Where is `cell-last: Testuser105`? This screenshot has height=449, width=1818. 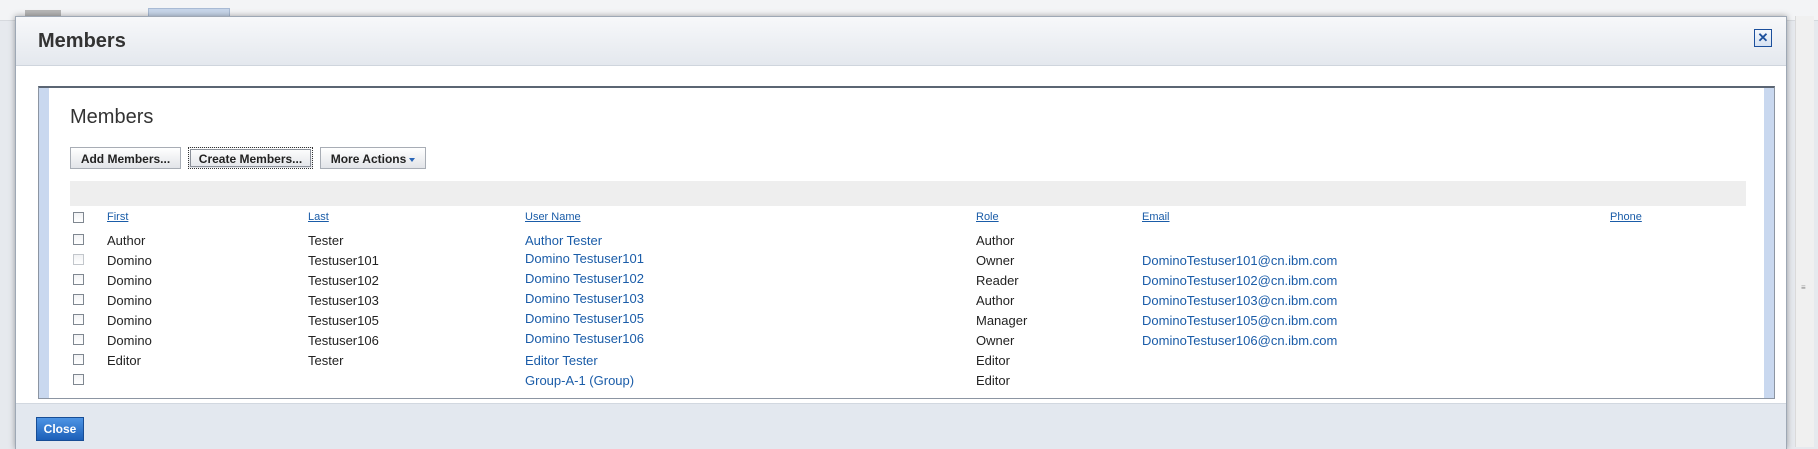 cell-last: Testuser105 is located at coordinates (343, 320).